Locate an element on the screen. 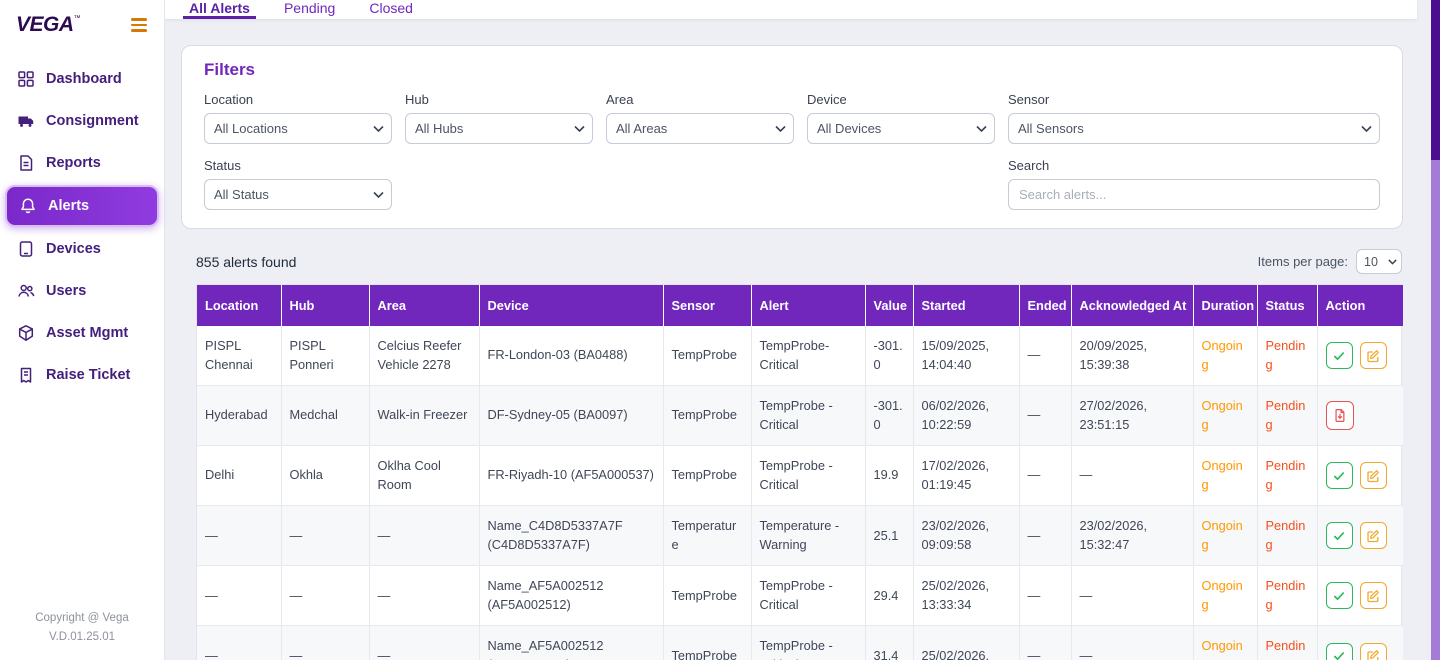 Image resolution: width=1440 pixels, height=660 pixels. tab-closed: Closed is located at coordinates (391, 9).